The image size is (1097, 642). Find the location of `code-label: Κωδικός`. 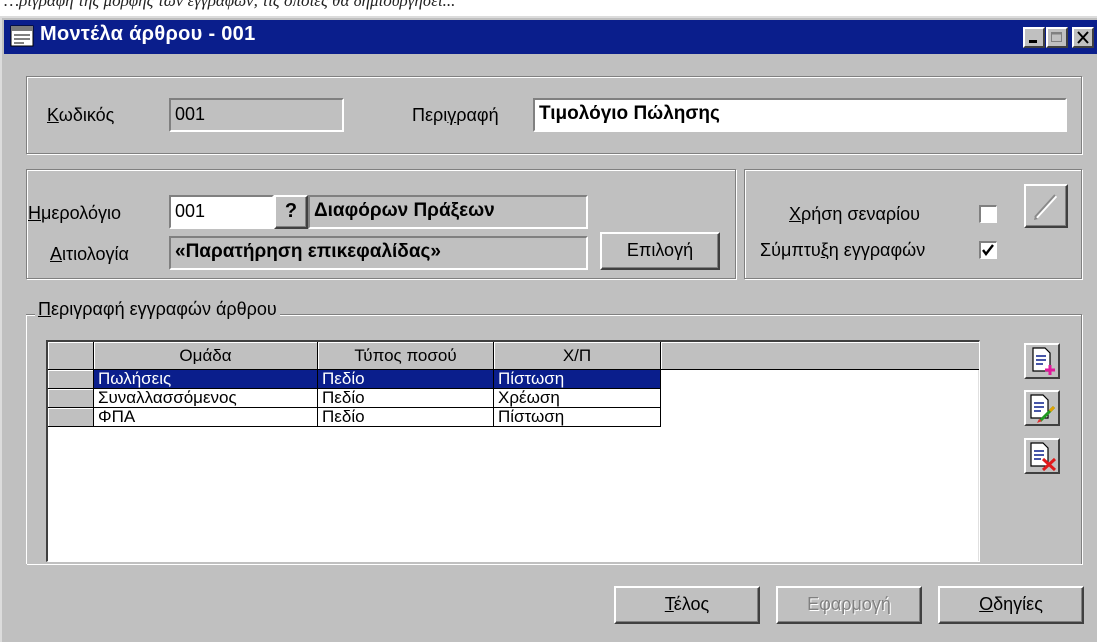

code-label: Κωδικός is located at coordinates (81, 115).